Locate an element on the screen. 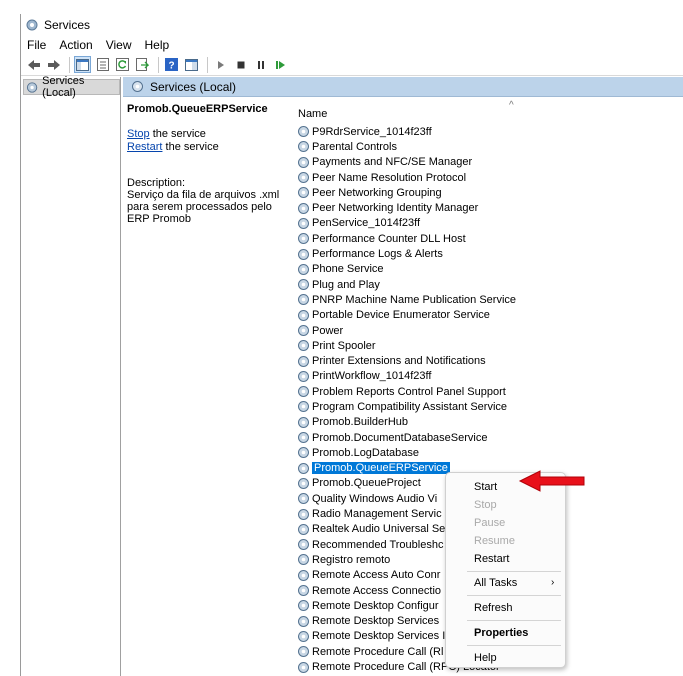 The height and width of the screenshot is (676, 683). properties-button is located at coordinates (102, 64).